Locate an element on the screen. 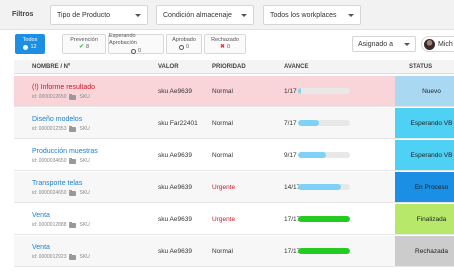  chip-aprobado: Aprobado 0 is located at coordinates (184, 44).